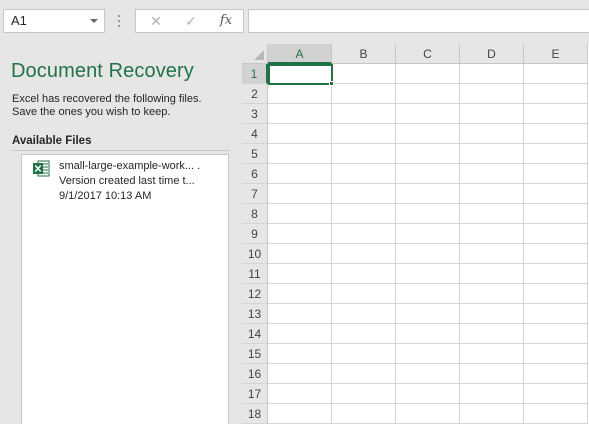 The image size is (589, 424). Describe the element at coordinates (428, 134) in the screenshot. I see `cell-c4` at that location.